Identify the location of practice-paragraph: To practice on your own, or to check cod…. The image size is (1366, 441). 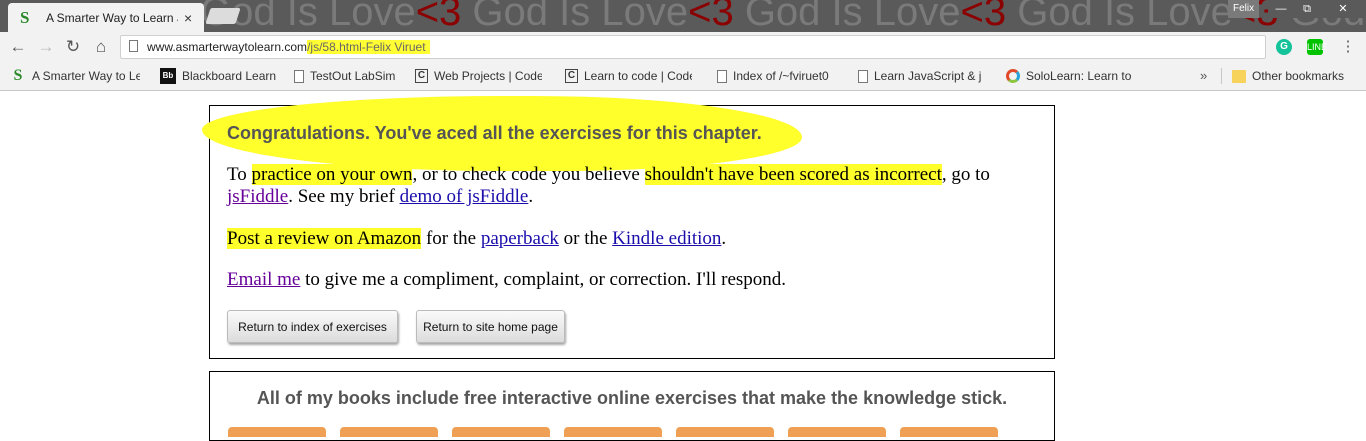
(632, 186).